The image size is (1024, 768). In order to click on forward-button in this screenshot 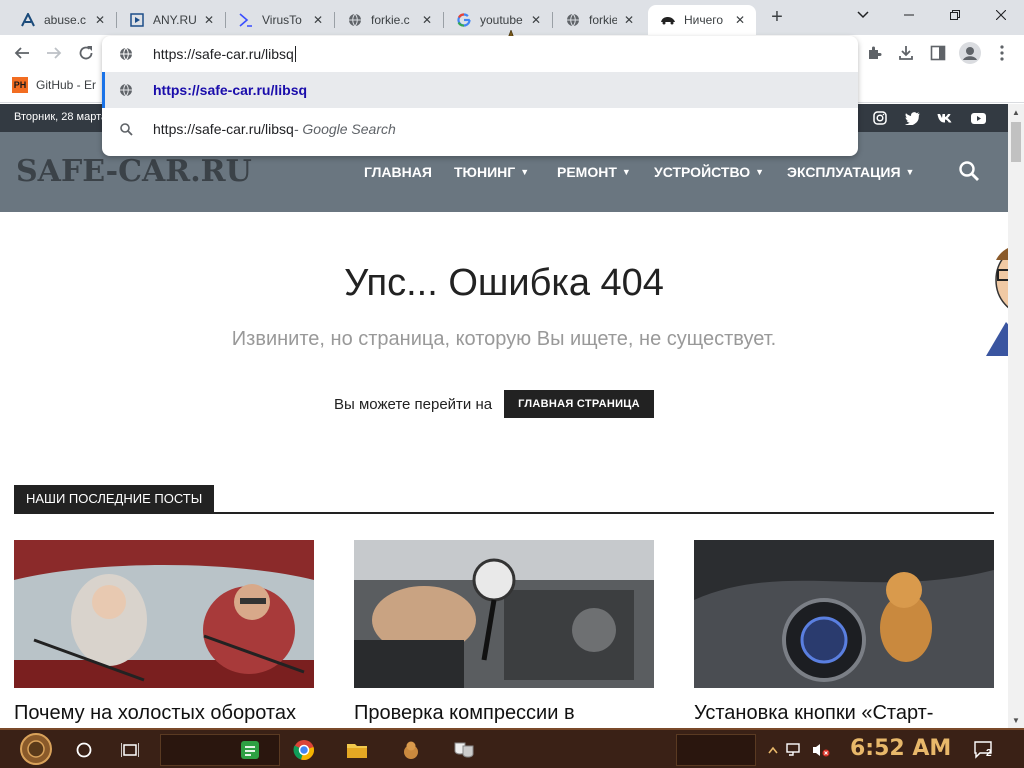, I will do `click(54, 53)`.